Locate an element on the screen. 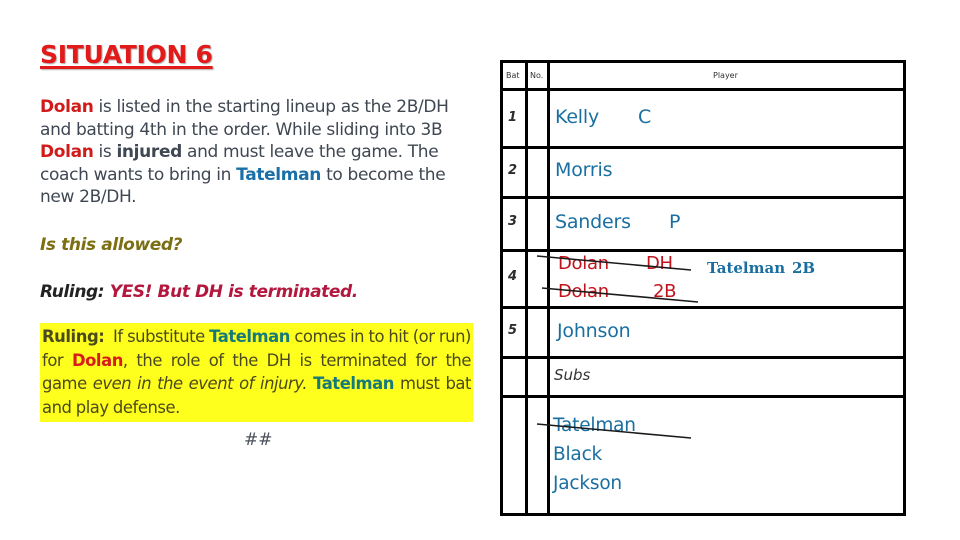 The image size is (960, 540). player-name: Morris is located at coordinates (584, 170).